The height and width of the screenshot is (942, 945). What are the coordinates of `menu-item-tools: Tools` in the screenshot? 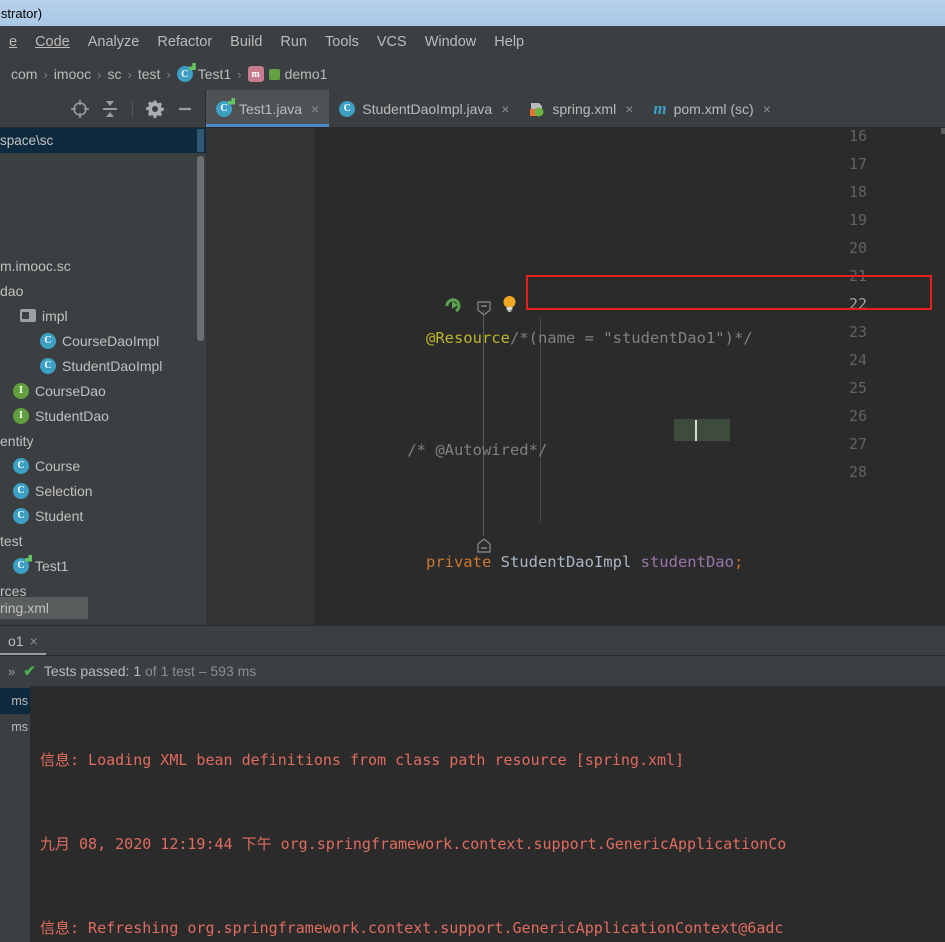 It's located at (342, 42).